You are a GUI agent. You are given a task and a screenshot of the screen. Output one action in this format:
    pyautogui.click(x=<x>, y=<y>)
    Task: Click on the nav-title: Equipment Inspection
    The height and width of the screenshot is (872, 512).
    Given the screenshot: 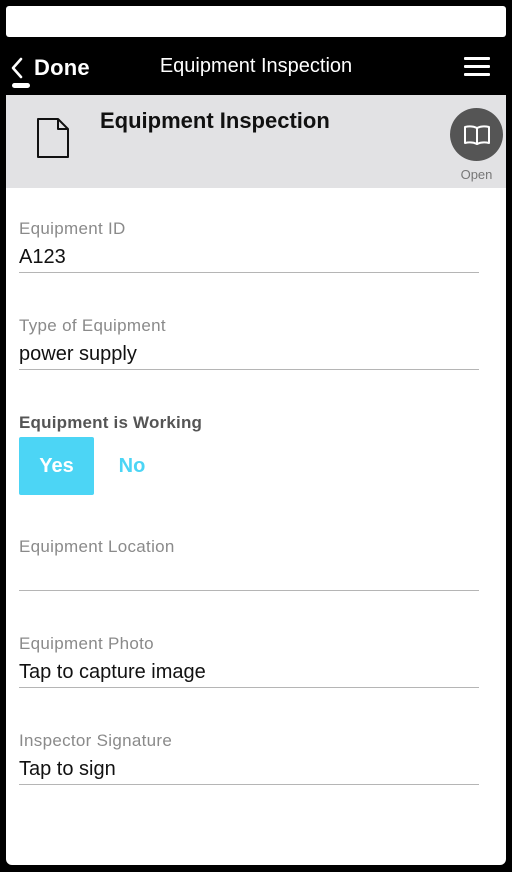 What is the action you would take?
    pyautogui.click(x=256, y=66)
    